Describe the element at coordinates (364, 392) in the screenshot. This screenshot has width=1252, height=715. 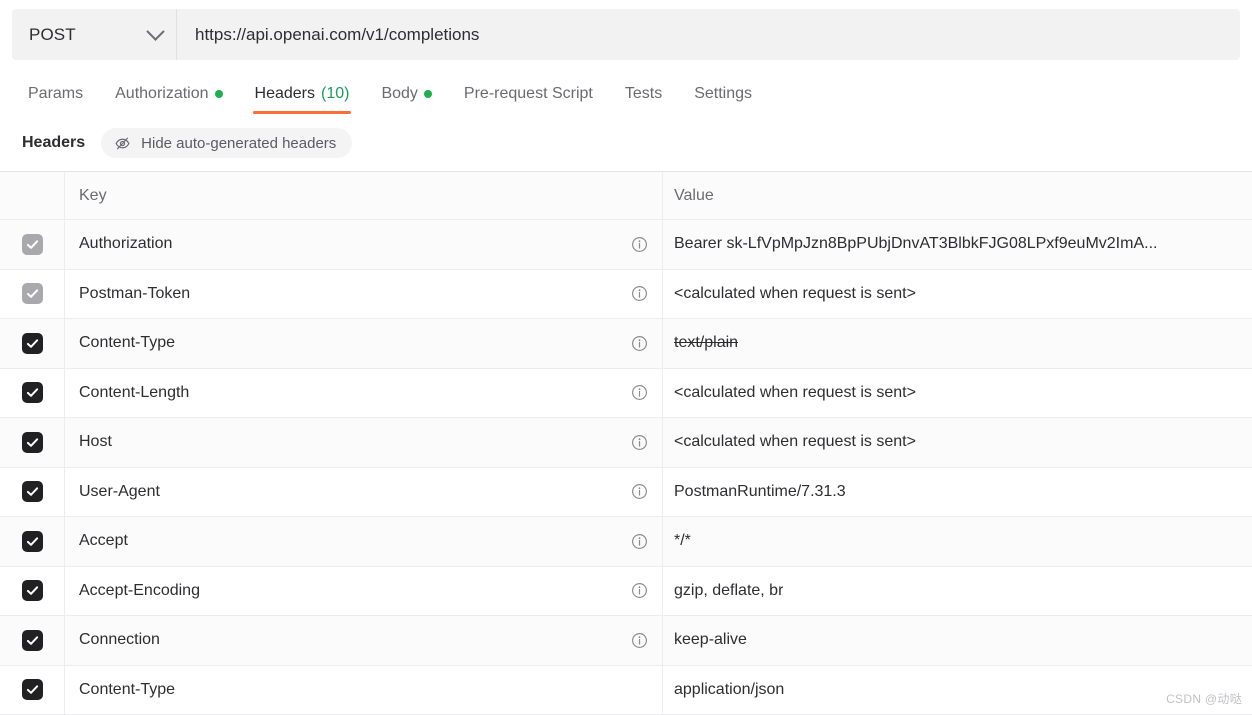
I see `row-key-cell: Content-Length` at that location.